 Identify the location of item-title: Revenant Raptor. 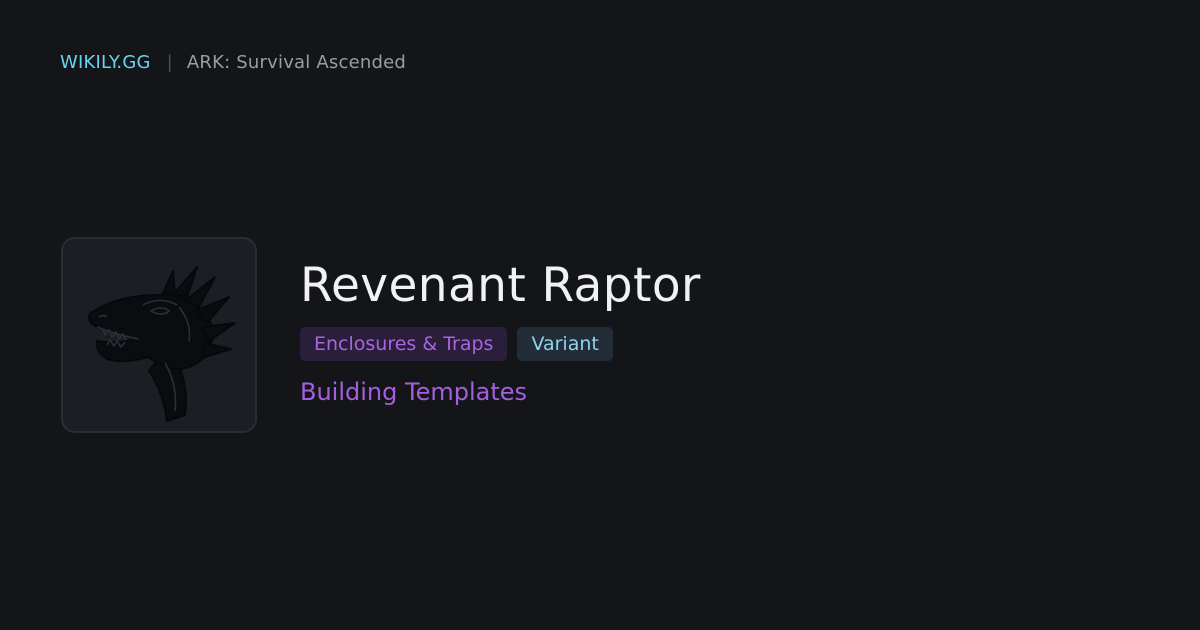
(500, 285).